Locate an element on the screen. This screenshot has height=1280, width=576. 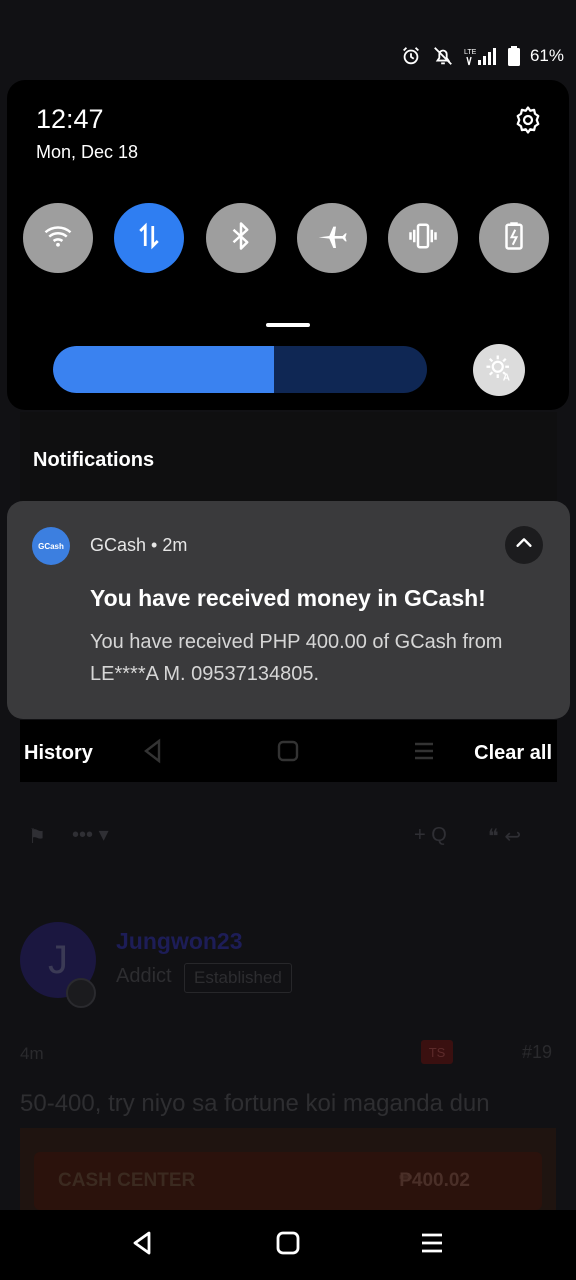
clock-time: 12:47 is located at coordinates (70, 119).